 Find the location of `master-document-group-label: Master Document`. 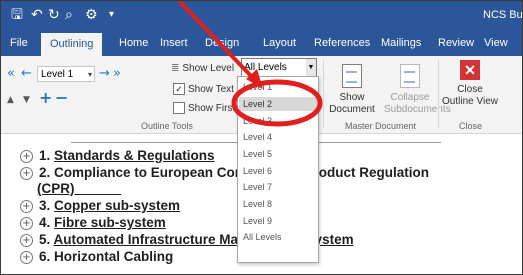

master-document-group-label: Master Document is located at coordinates (381, 126).